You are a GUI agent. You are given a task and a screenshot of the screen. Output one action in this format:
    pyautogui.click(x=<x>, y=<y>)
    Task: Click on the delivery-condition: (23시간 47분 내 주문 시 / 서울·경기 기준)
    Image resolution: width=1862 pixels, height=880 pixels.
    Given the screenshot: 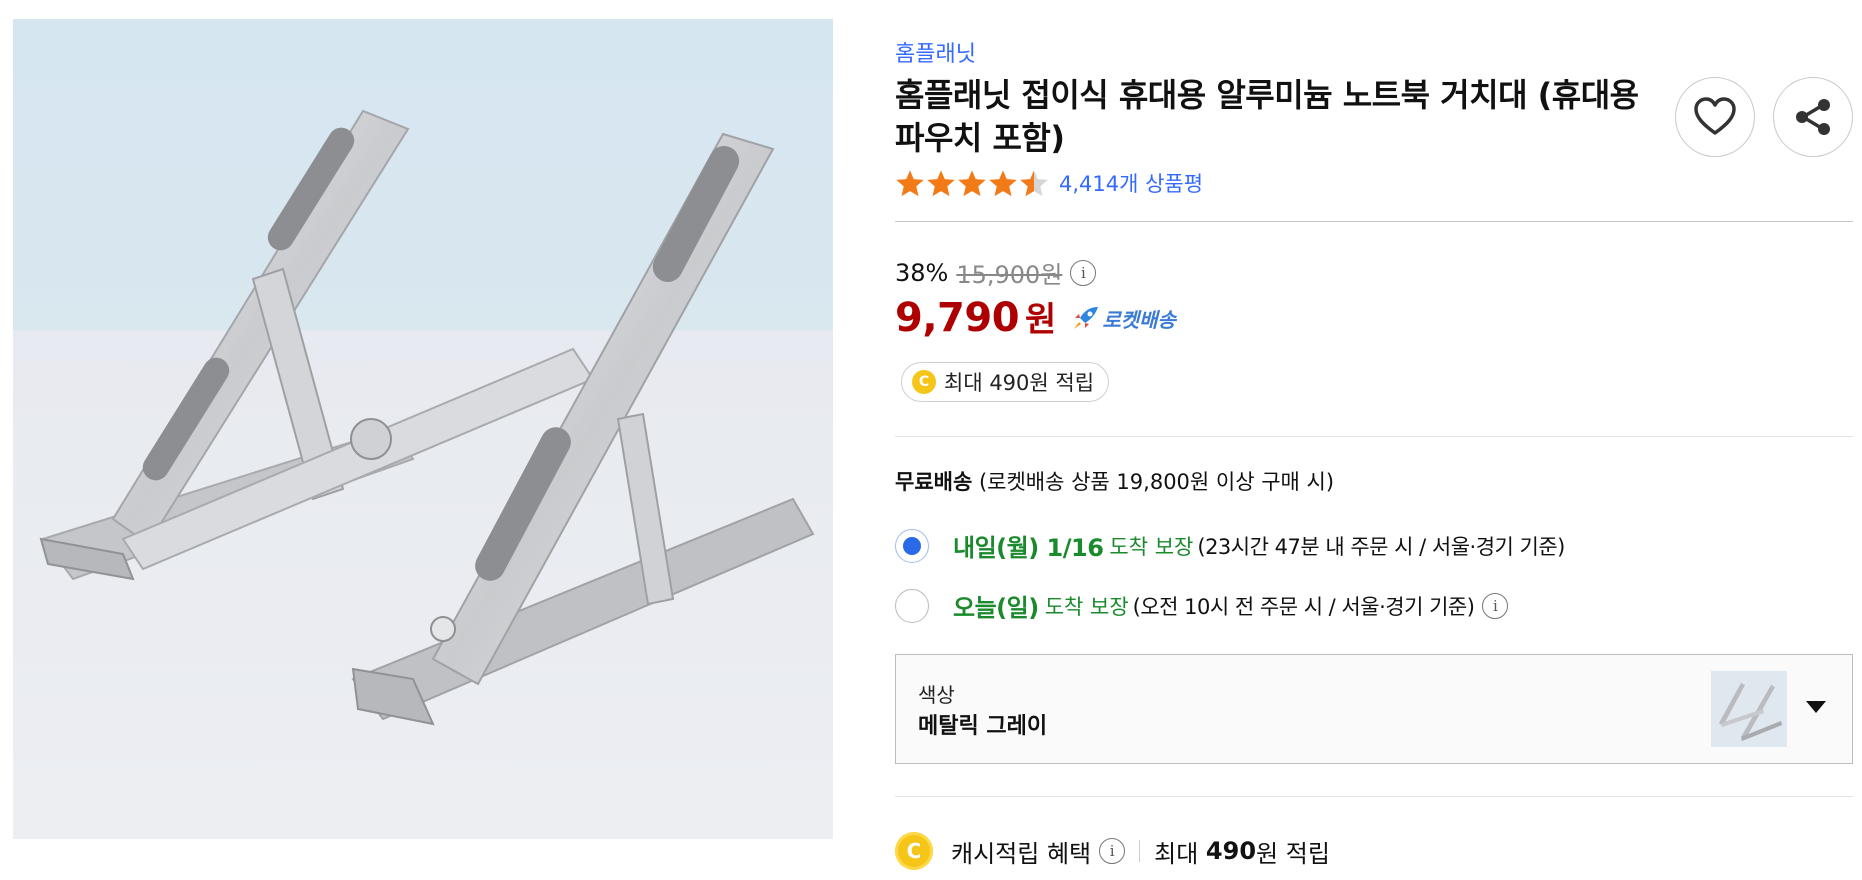 What is the action you would take?
    pyautogui.click(x=1381, y=546)
    